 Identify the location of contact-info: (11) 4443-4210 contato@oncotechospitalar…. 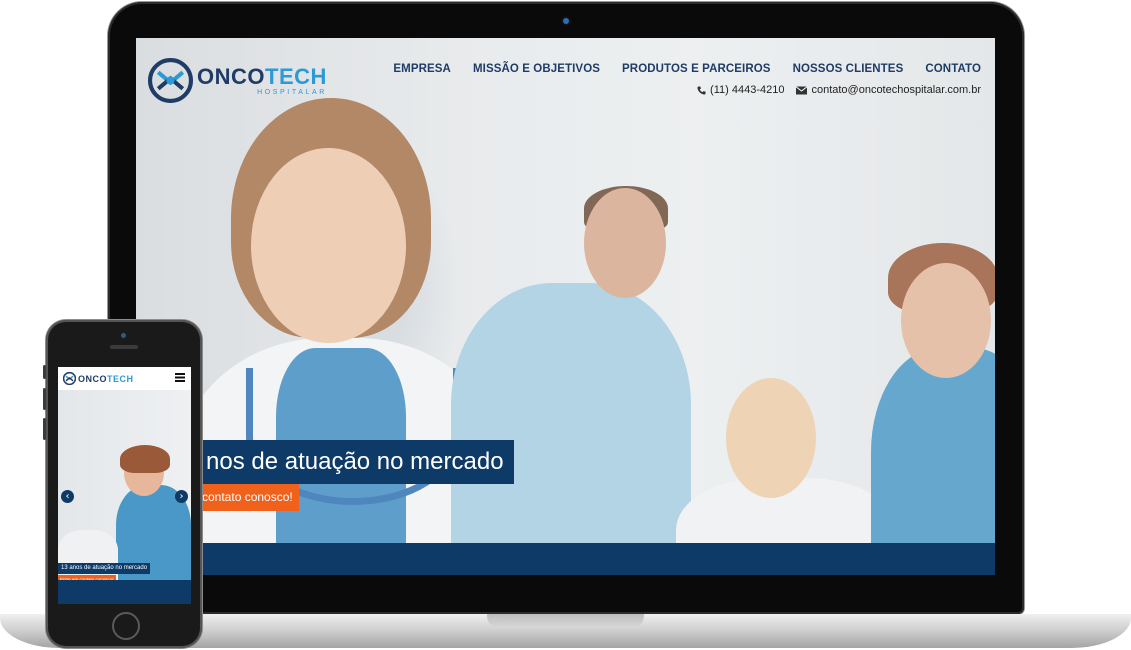
(839, 90).